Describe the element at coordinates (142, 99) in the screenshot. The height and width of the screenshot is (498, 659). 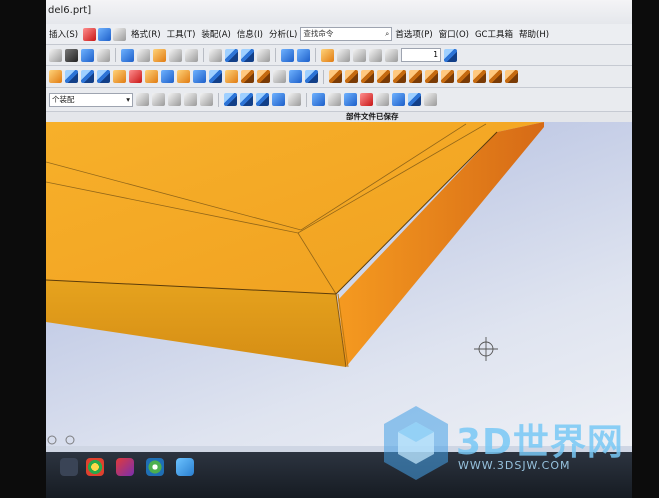
I see `select-icon` at that location.